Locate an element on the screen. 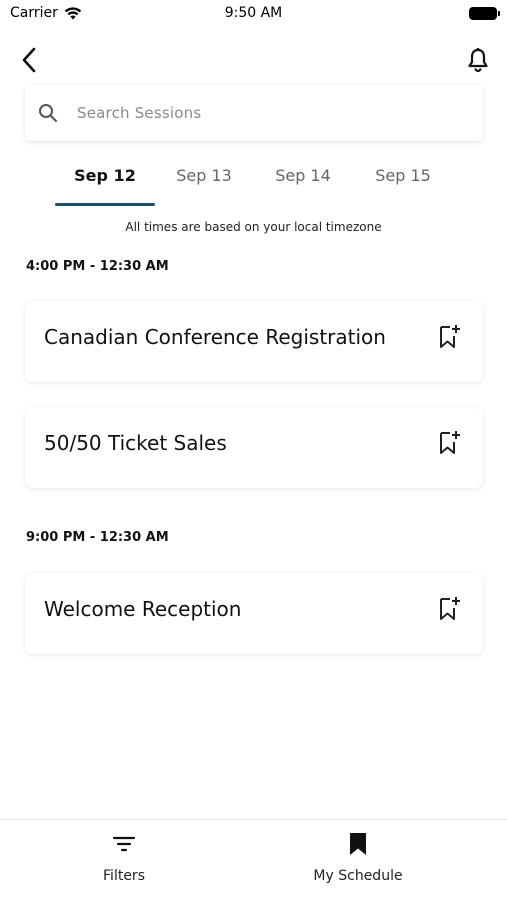 The height and width of the screenshot is (900, 507). session-card: 50/50 Ticket Sales is located at coordinates (254, 448).